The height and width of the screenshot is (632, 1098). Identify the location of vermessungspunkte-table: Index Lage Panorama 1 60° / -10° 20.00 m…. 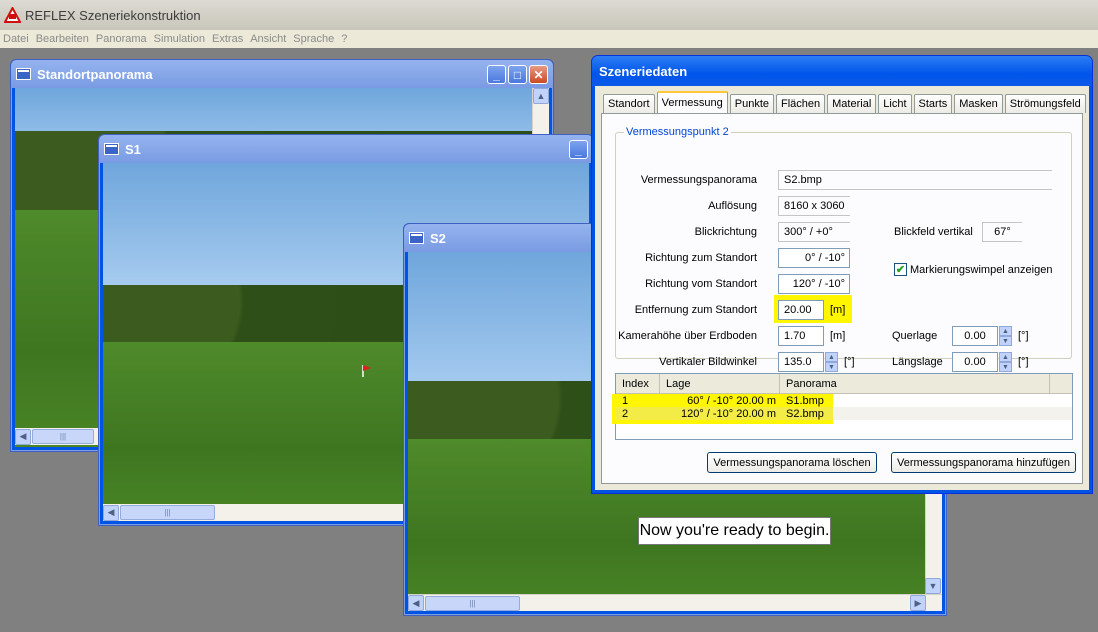
(842, 406).